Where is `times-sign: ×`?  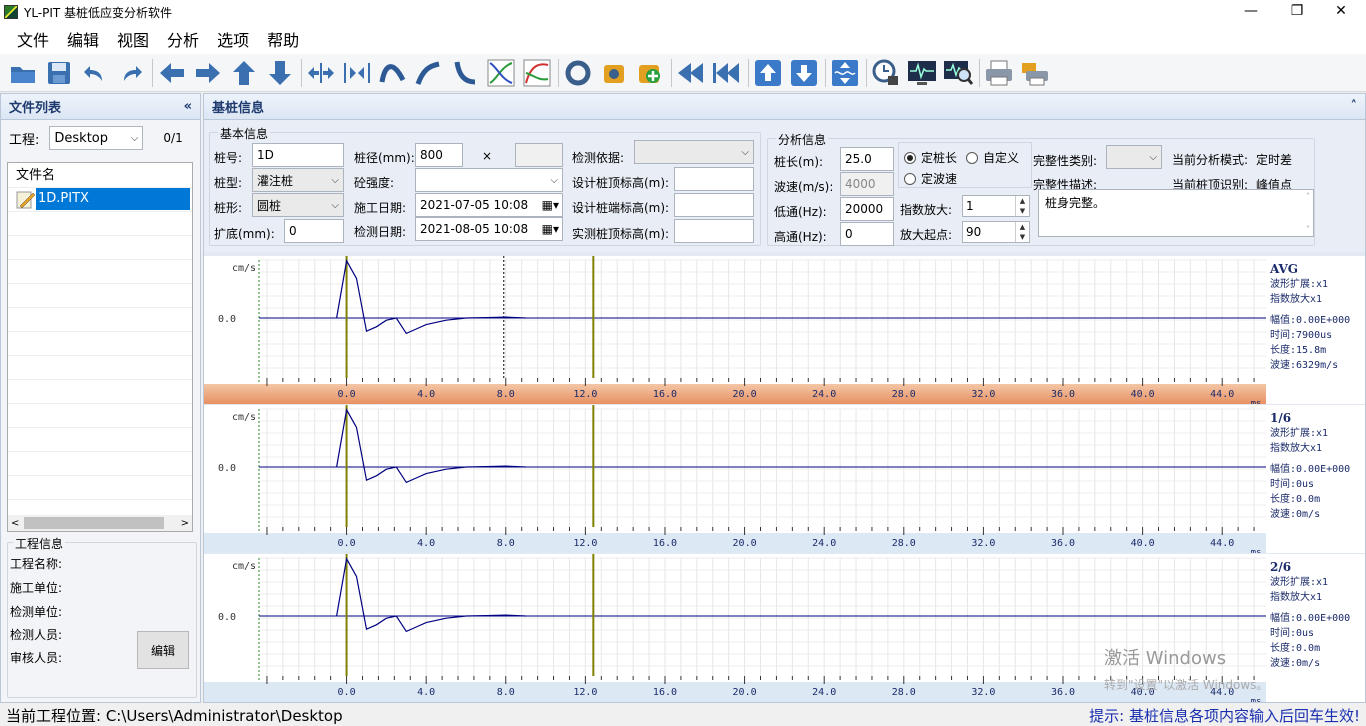
times-sign: × is located at coordinates (487, 156).